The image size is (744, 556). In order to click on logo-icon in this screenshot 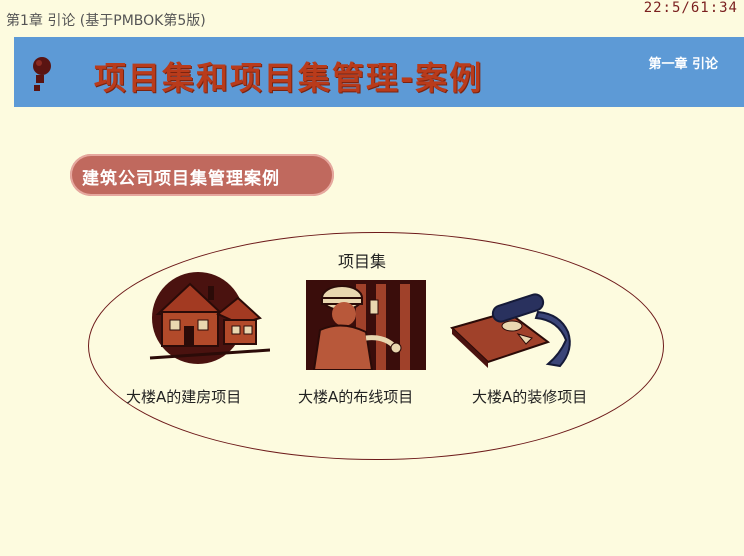, I will do `click(42, 74)`.